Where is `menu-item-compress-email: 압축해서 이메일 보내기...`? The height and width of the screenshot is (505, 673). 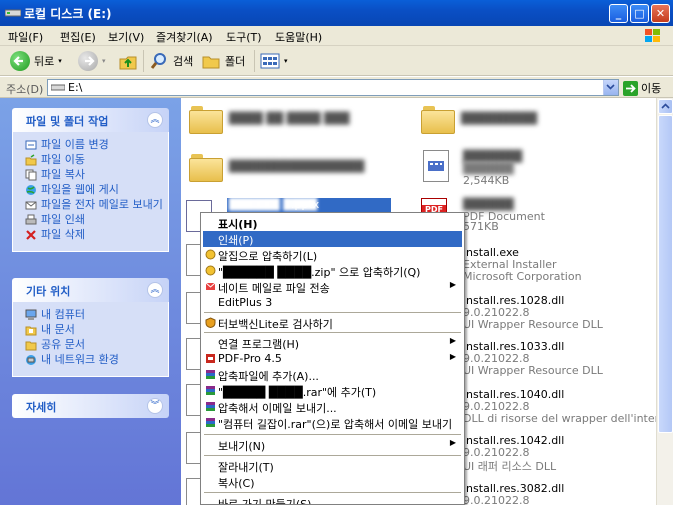 menu-item-compress-email: 압축해서 이메일 보내기... is located at coordinates (332, 407).